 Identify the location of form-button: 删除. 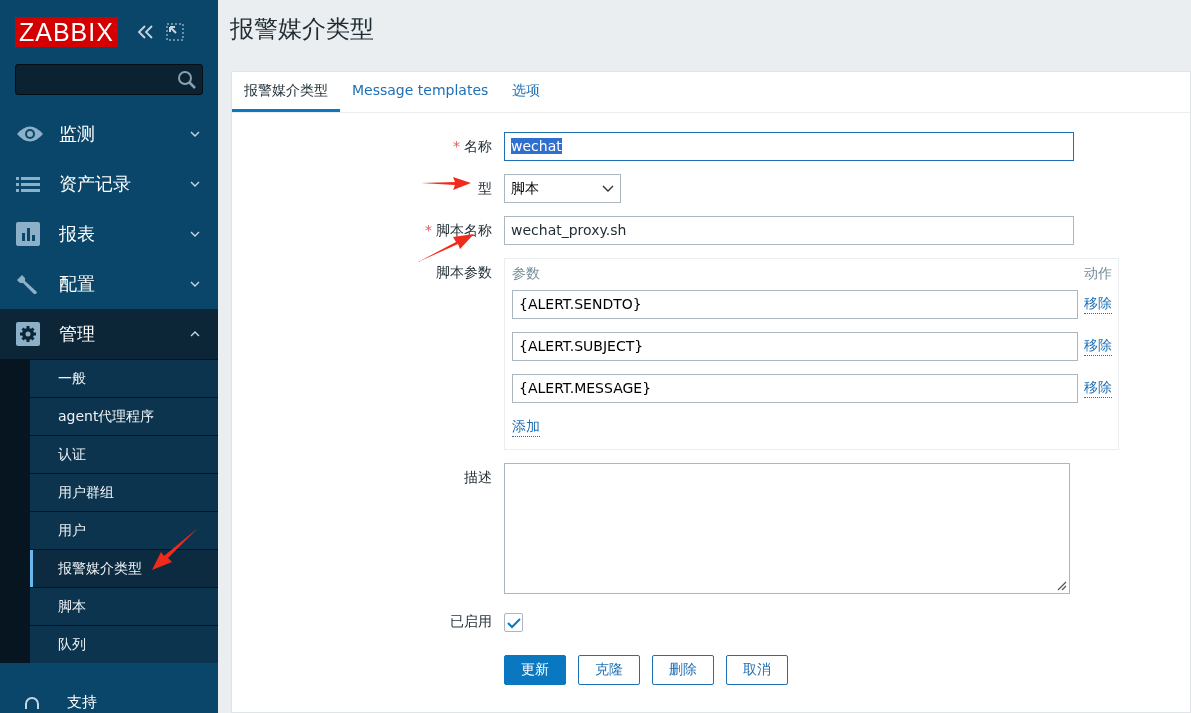
(683, 670).